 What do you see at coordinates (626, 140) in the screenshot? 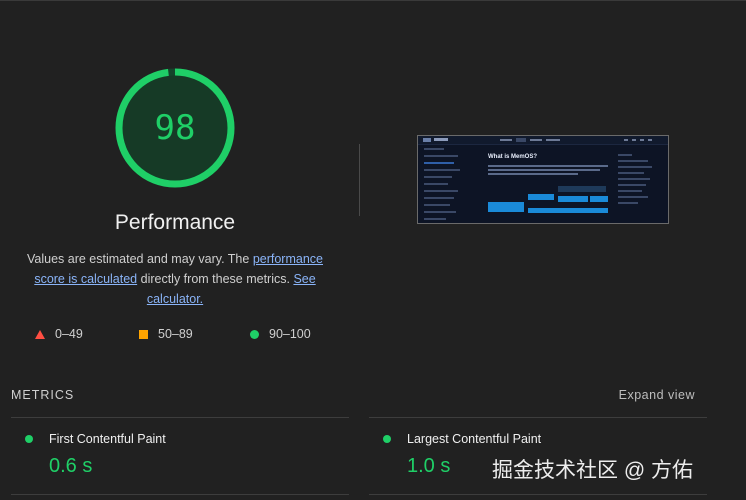
I see `thumb-search-icon` at bounding box center [626, 140].